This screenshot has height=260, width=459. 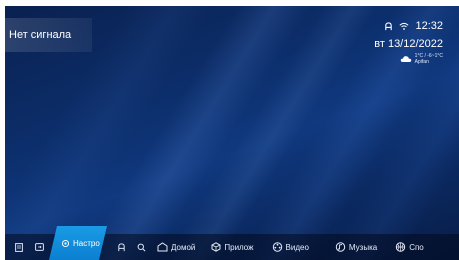 What do you see at coordinates (239, 247) in the screenshot?
I see `nav-item-apps-label: Прилож` at bounding box center [239, 247].